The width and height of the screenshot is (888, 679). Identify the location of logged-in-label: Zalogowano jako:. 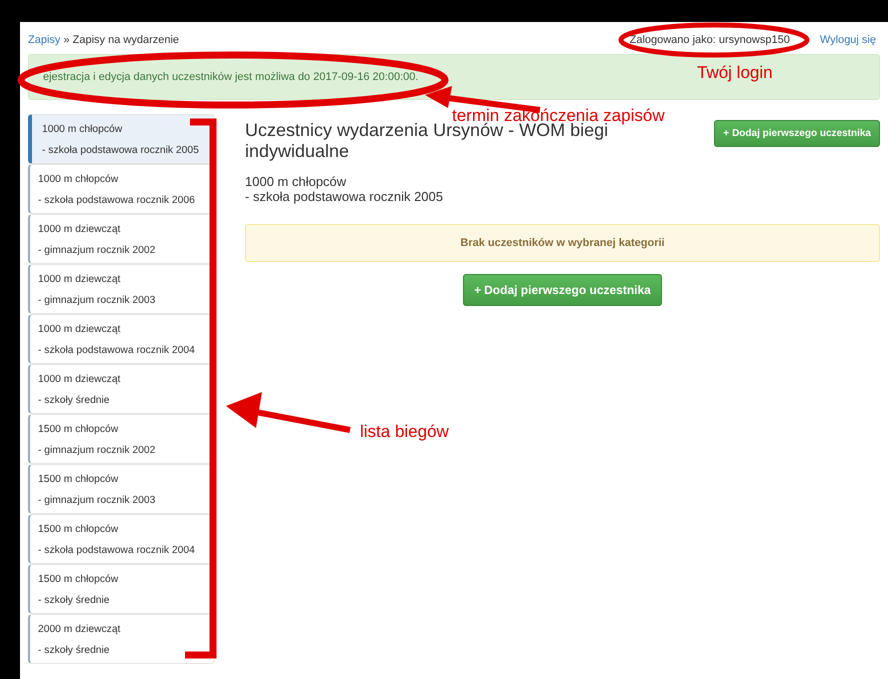
(673, 40).